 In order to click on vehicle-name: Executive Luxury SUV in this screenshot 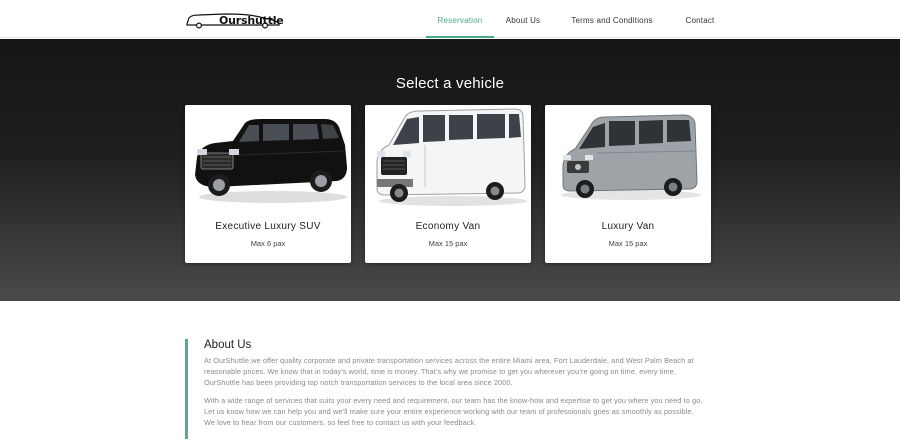, I will do `click(268, 226)`.